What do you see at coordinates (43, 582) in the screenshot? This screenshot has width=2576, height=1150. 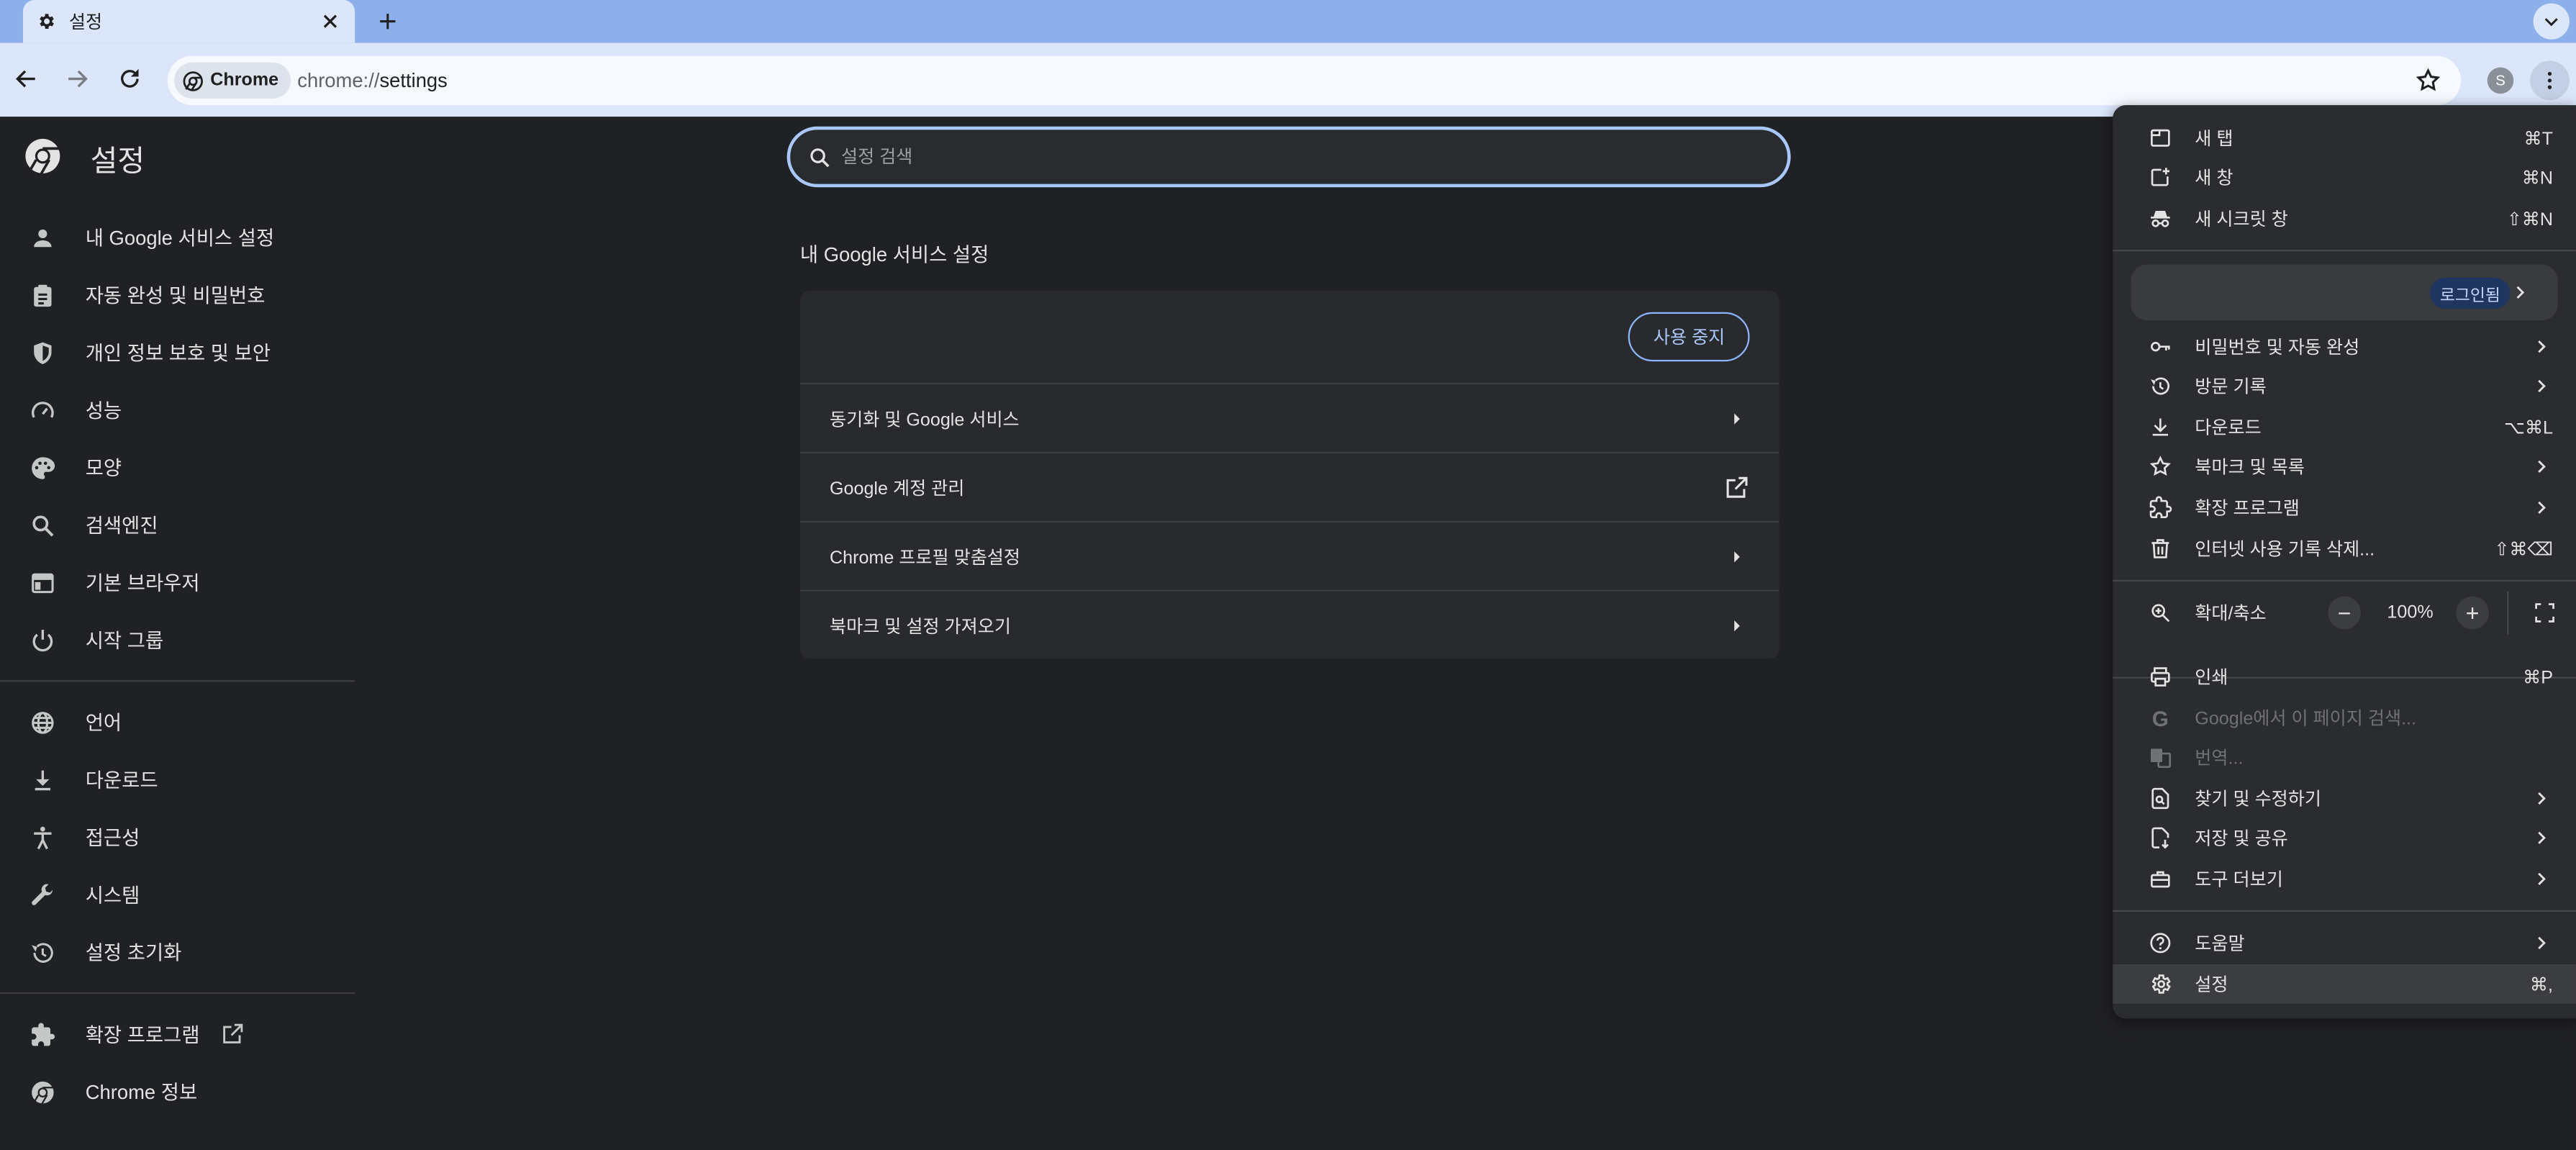 I see `browser-window-icon` at bounding box center [43, 582].